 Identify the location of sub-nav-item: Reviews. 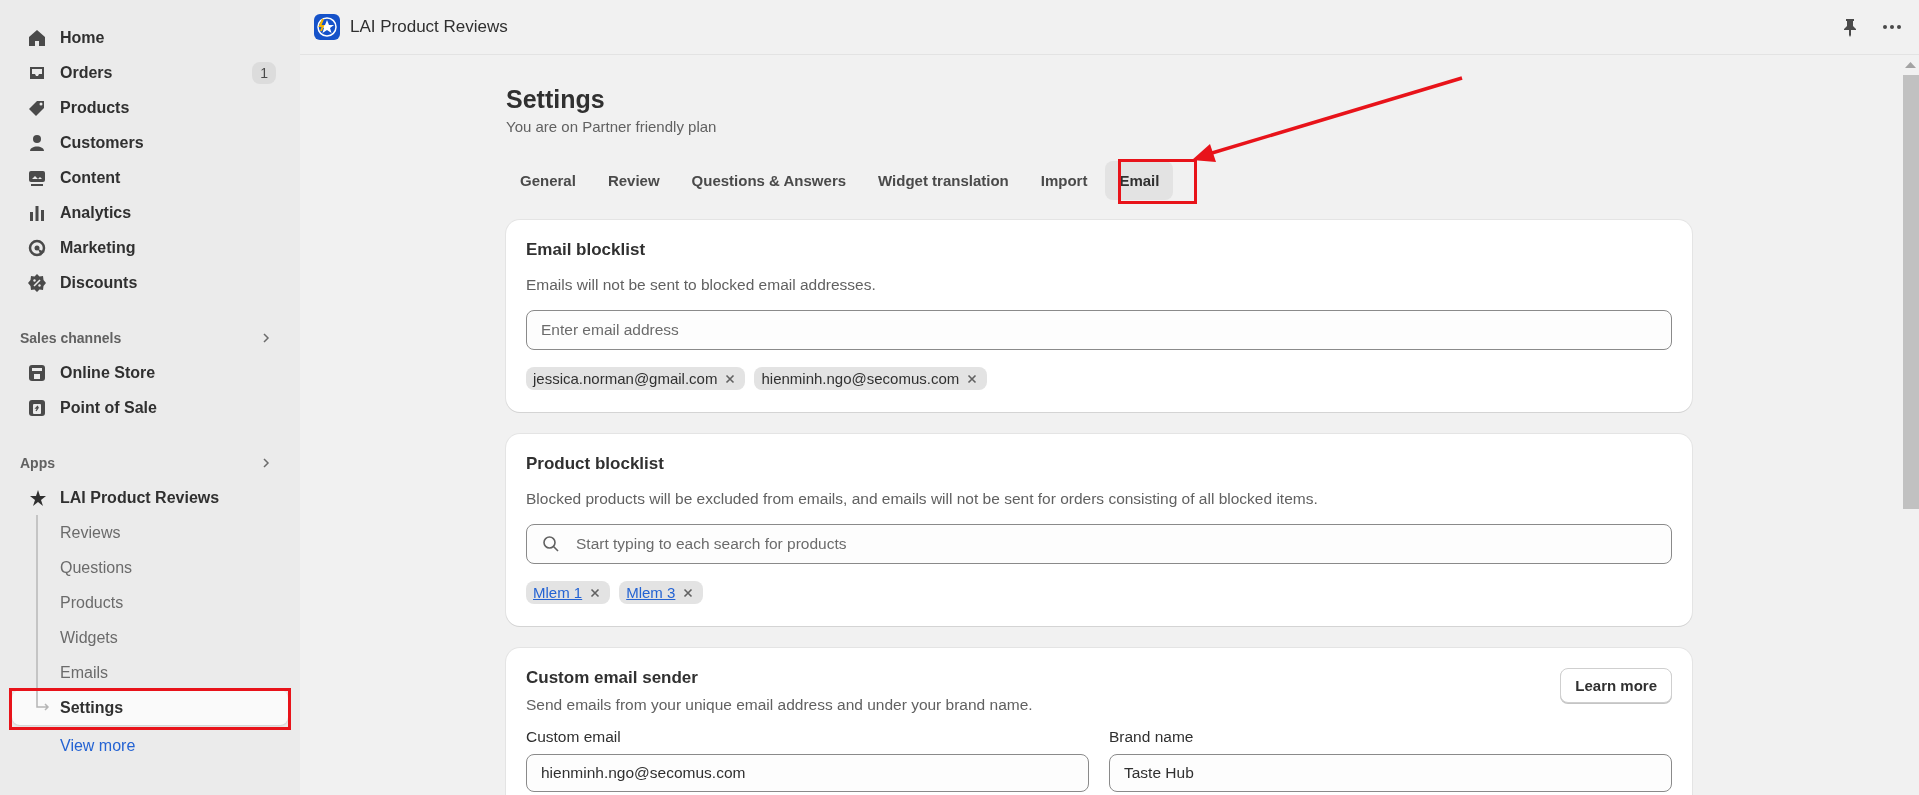
(150, 532).